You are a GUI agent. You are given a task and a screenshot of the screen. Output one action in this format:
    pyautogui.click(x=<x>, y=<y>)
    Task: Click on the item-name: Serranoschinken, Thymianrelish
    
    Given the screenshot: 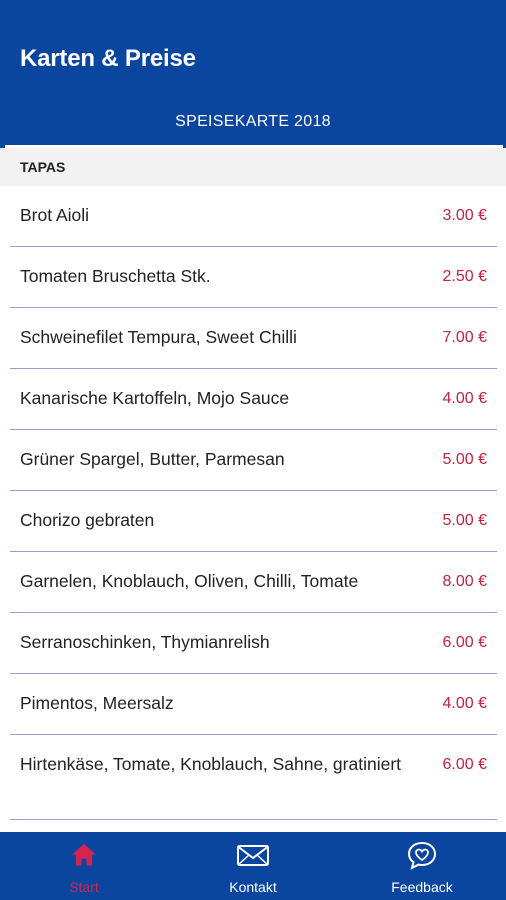 What is the action you would take?
    pyautogui.click(x=145, y=642)
    